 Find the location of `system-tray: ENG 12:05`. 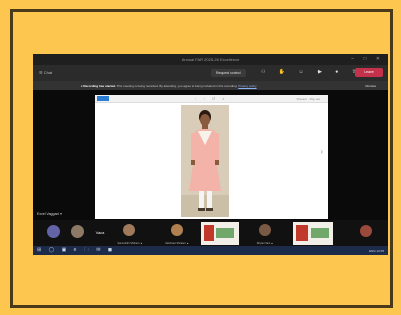

system-tray: ENG 12:05 is located at coordinates (376, 251).